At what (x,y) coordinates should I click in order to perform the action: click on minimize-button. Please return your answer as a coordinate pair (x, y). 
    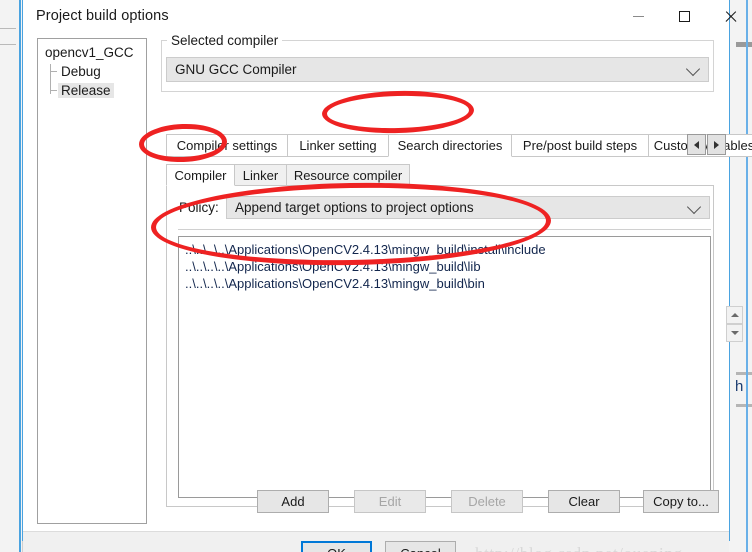
    Looking at the image, I should click on (638, 16).